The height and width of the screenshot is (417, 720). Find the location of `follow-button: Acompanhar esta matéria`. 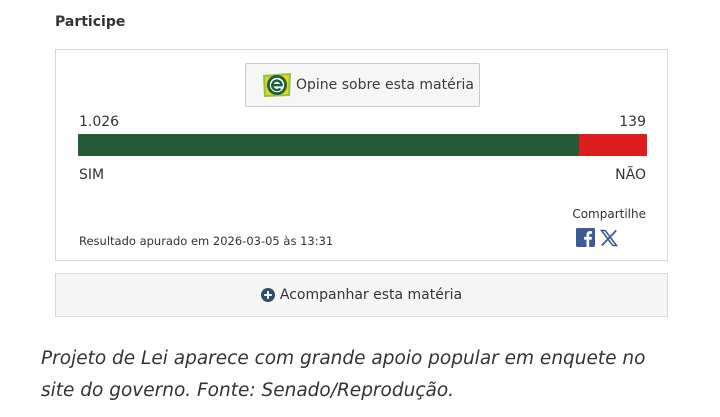

follow-button: Acompanhar esta matéria is located at coordinates (361, 295).